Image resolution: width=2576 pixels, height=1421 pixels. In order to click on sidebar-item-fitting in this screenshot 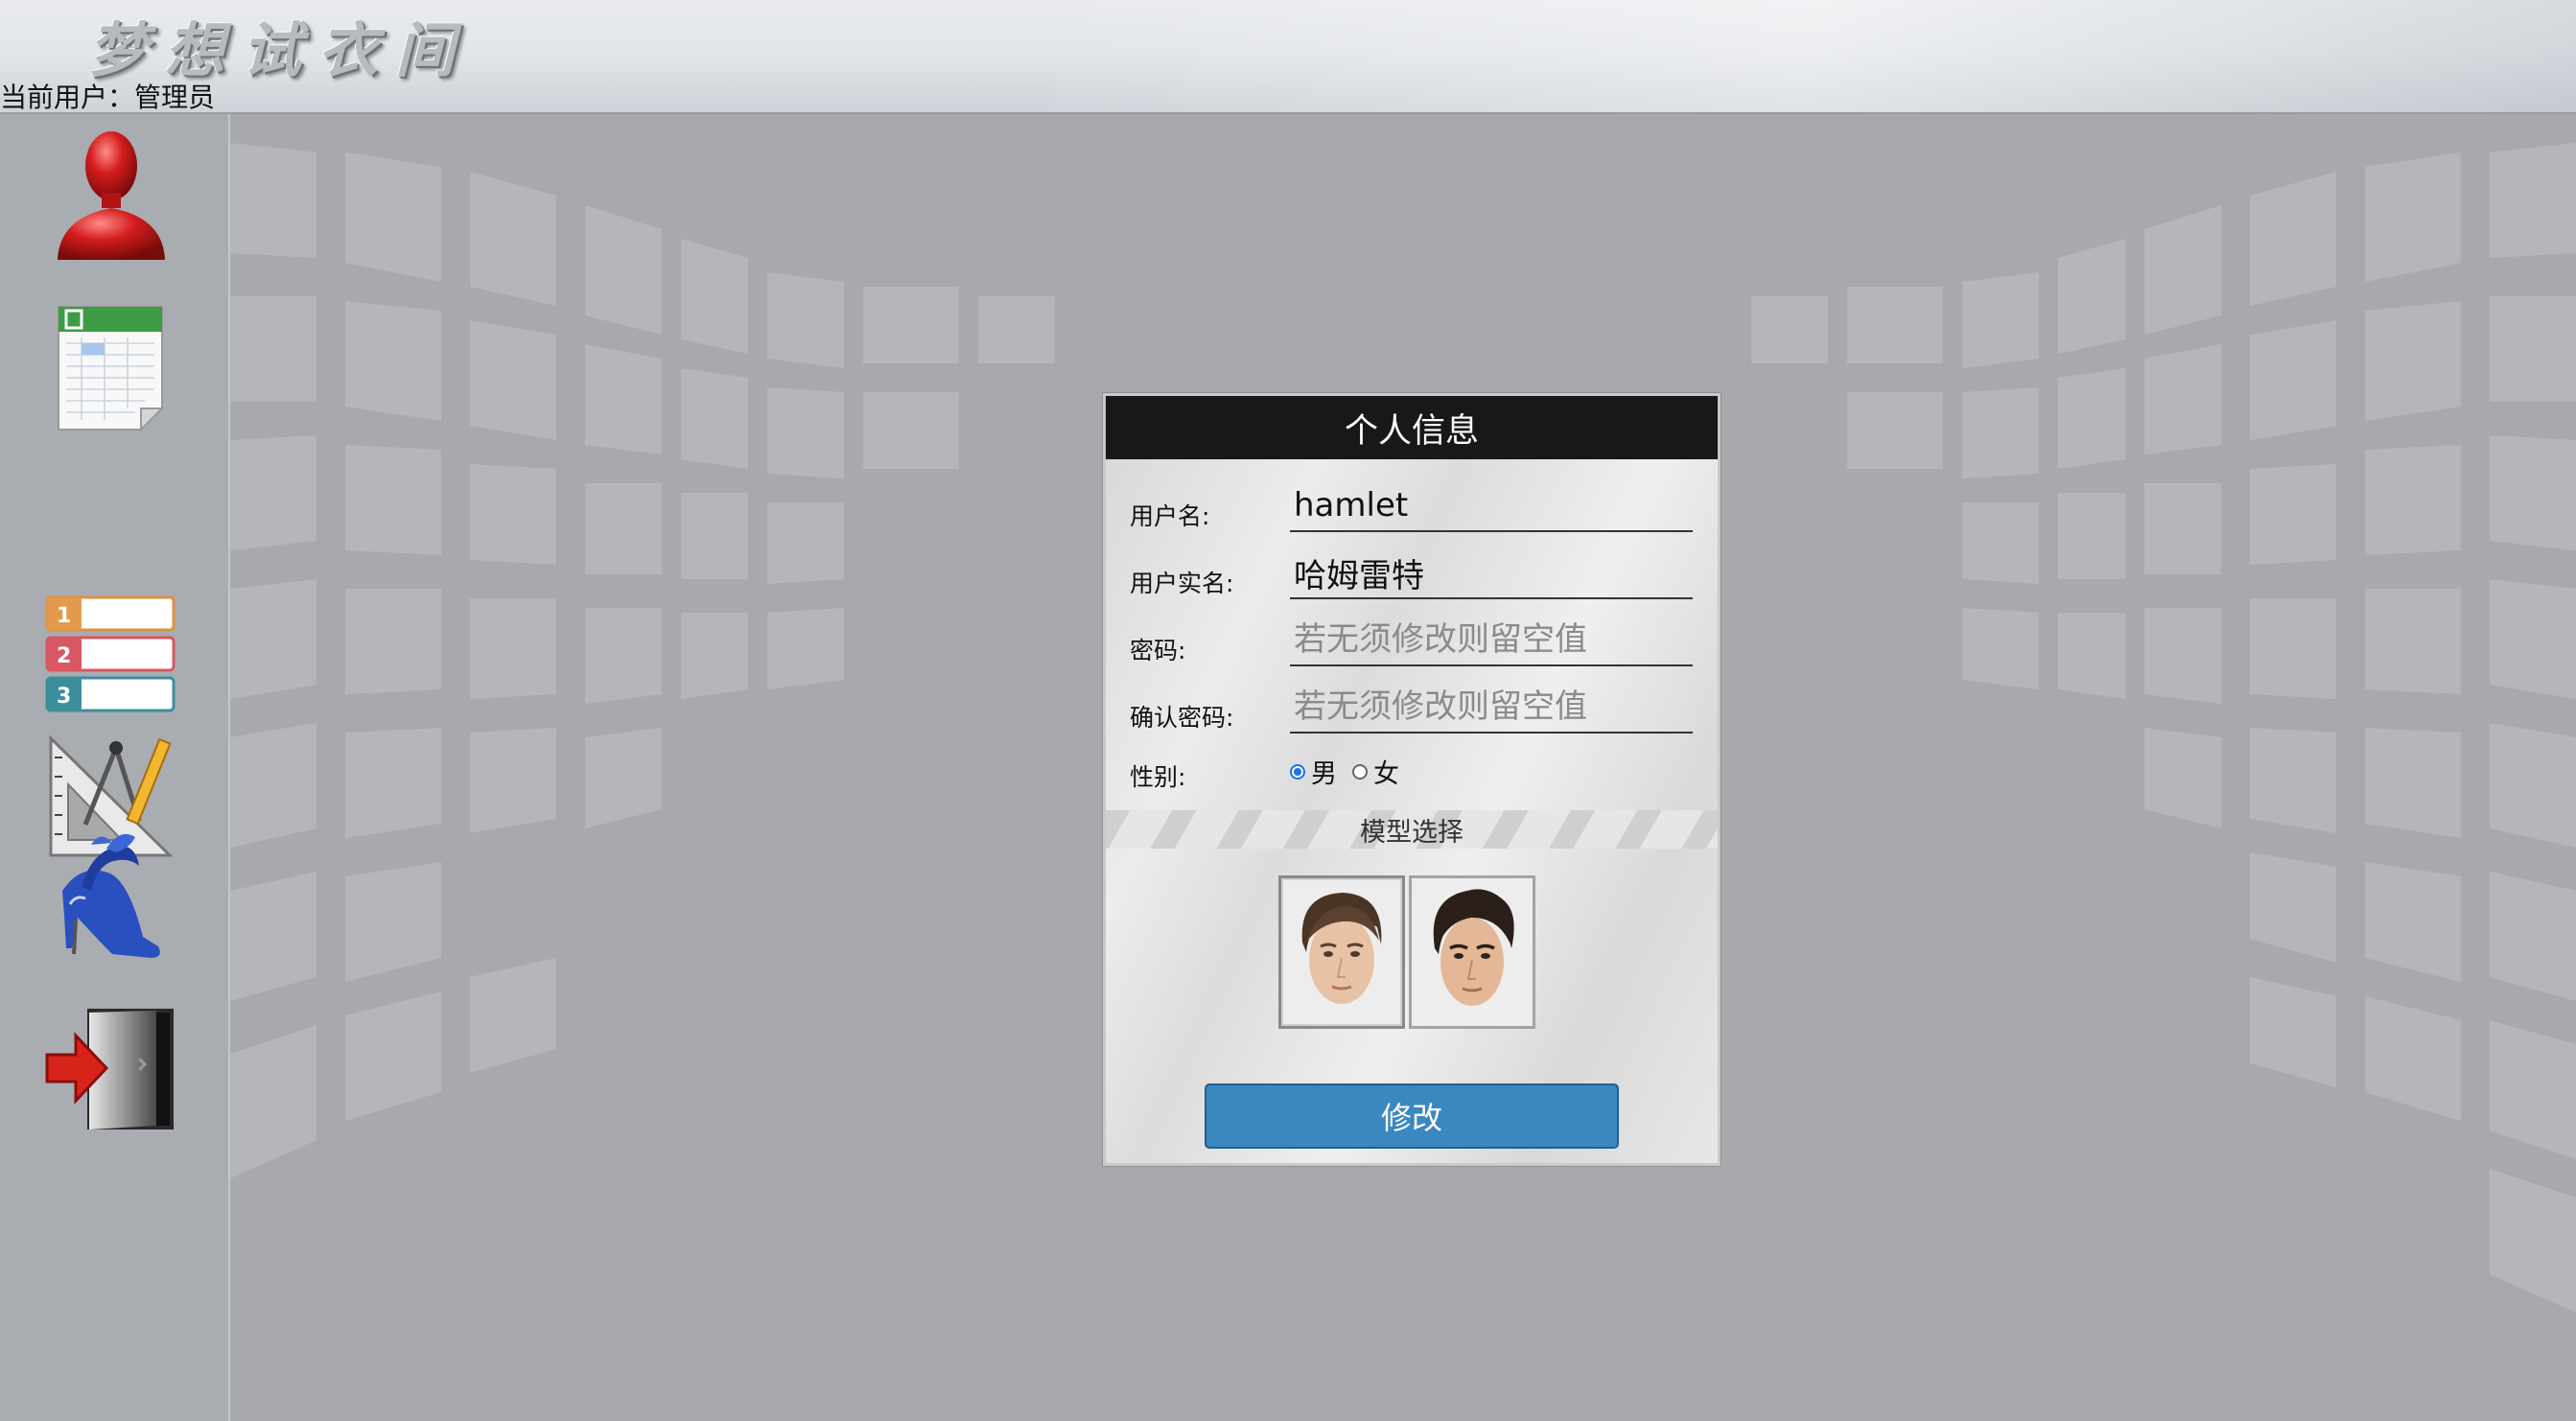, I will do `click(110, 895)`.